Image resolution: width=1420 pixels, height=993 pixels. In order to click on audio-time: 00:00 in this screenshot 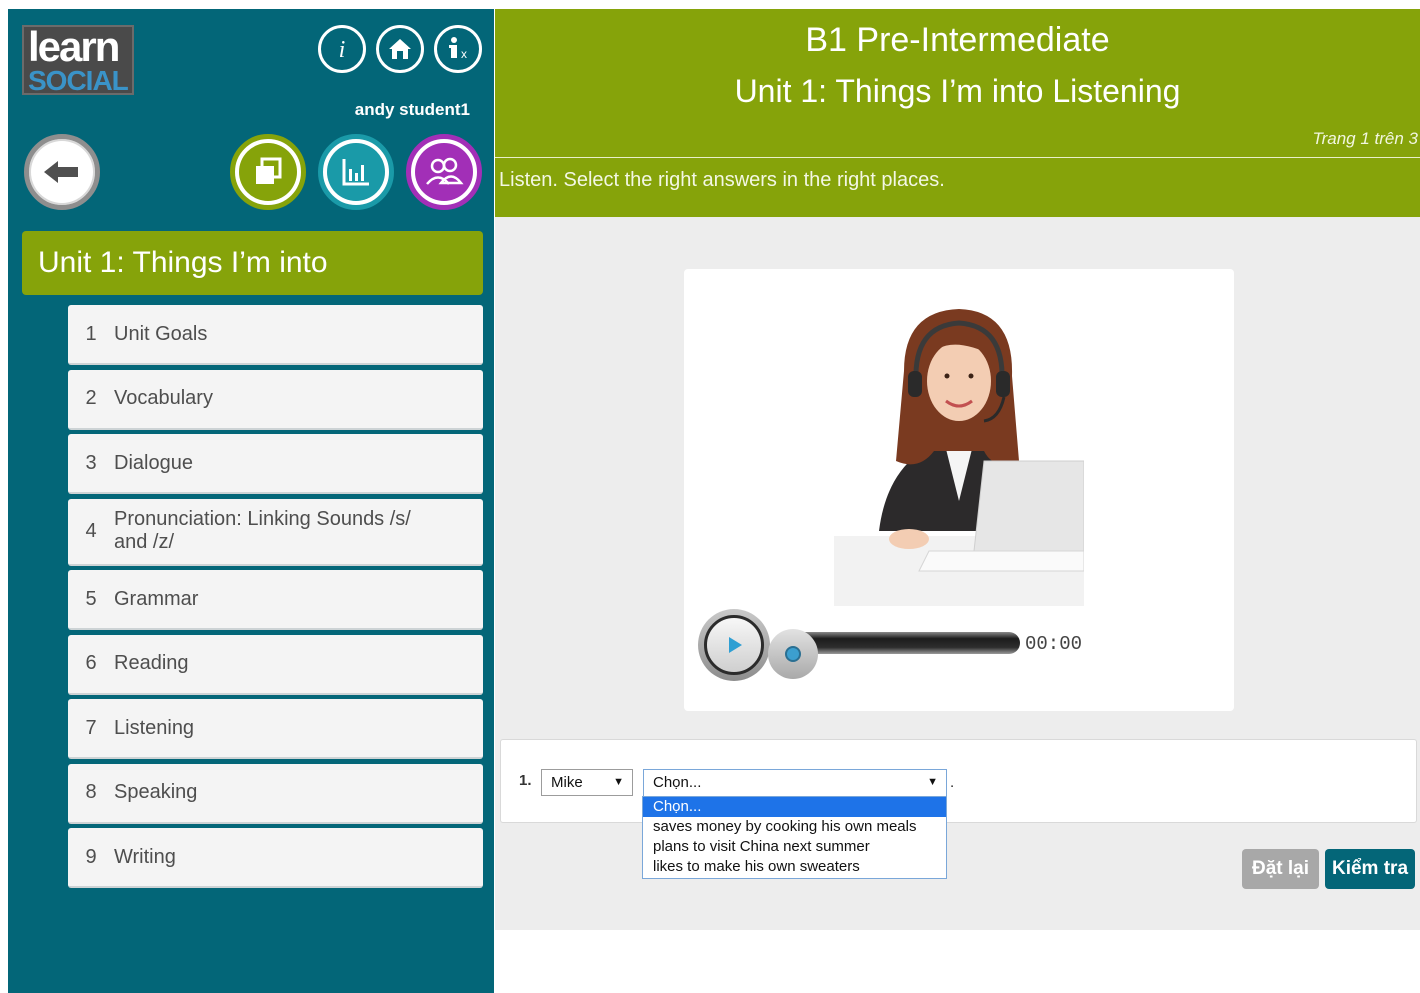, I will do `click(1054, 644)`.